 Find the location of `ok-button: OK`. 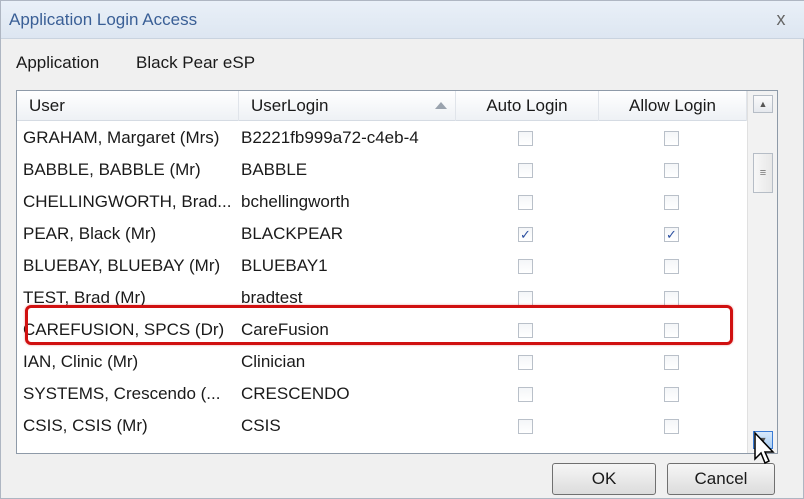

ok-button: OK is located at coordinates (604, 479).